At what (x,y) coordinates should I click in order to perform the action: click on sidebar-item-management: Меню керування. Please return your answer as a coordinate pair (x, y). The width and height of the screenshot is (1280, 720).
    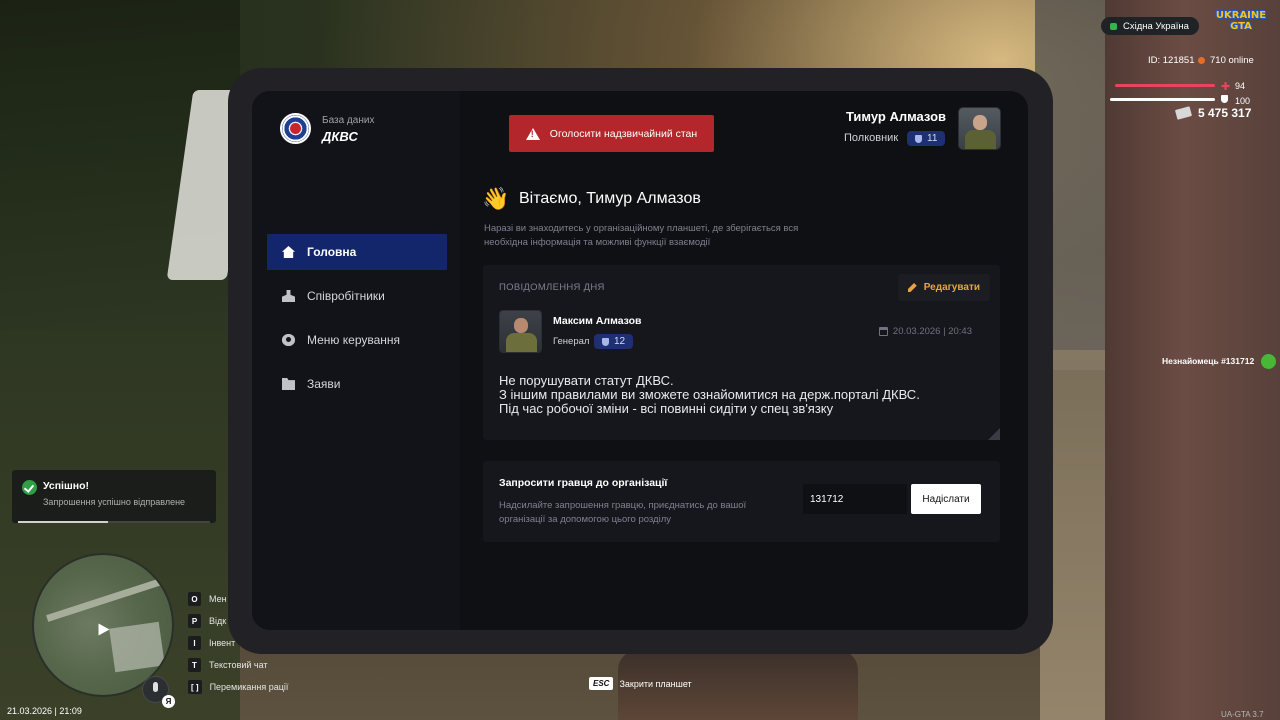
    Looking at the image, I should click on (357, 340).